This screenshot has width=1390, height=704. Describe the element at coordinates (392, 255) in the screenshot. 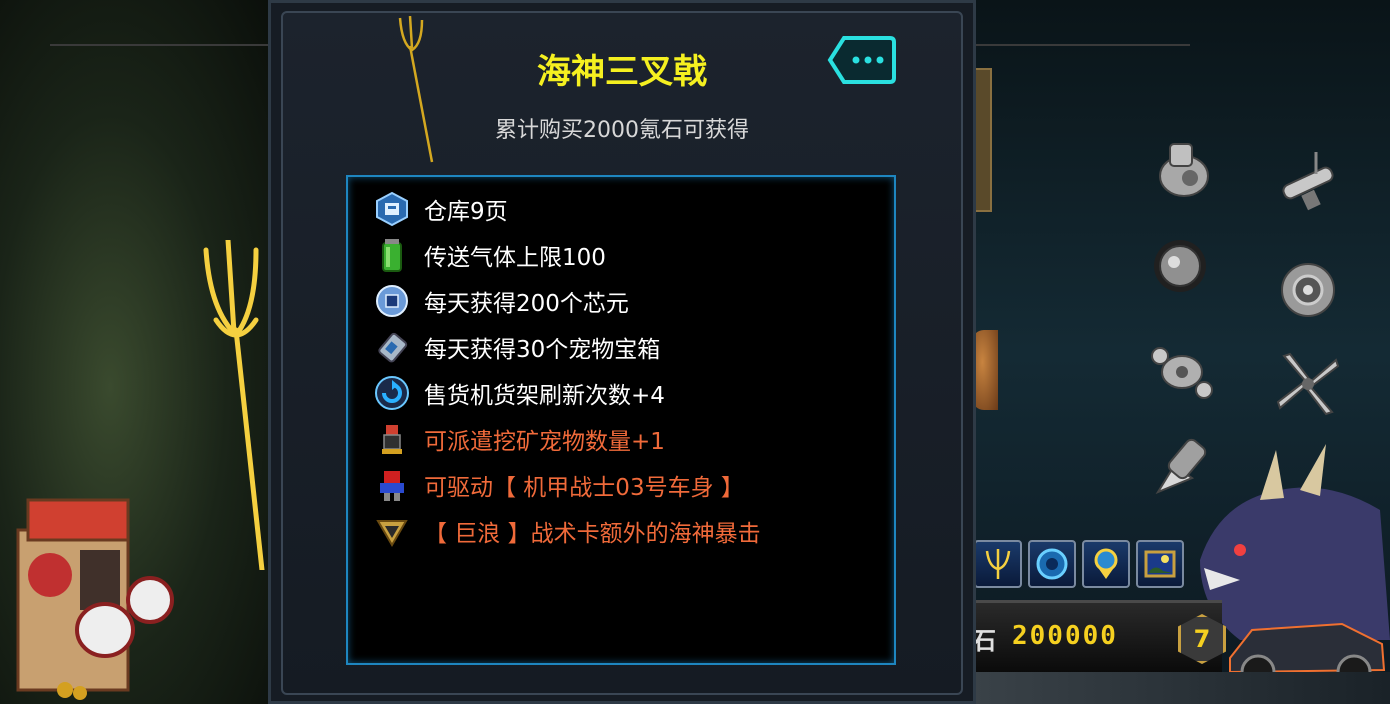

I see `gas-canister-icon` at that location.